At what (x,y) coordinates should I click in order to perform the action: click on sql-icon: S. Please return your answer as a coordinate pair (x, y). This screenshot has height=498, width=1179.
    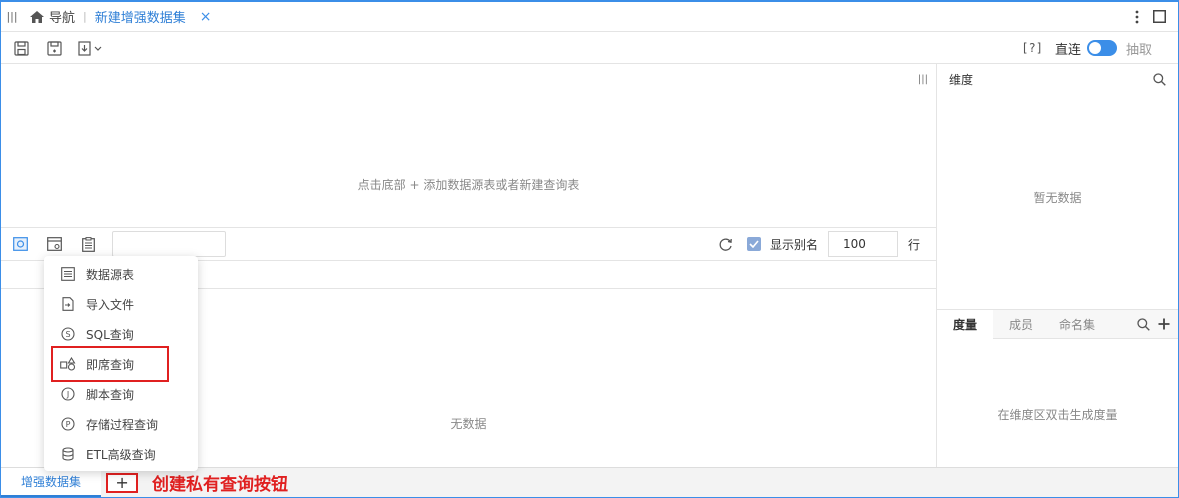
    Looking at the image, I should click on (68, 334).